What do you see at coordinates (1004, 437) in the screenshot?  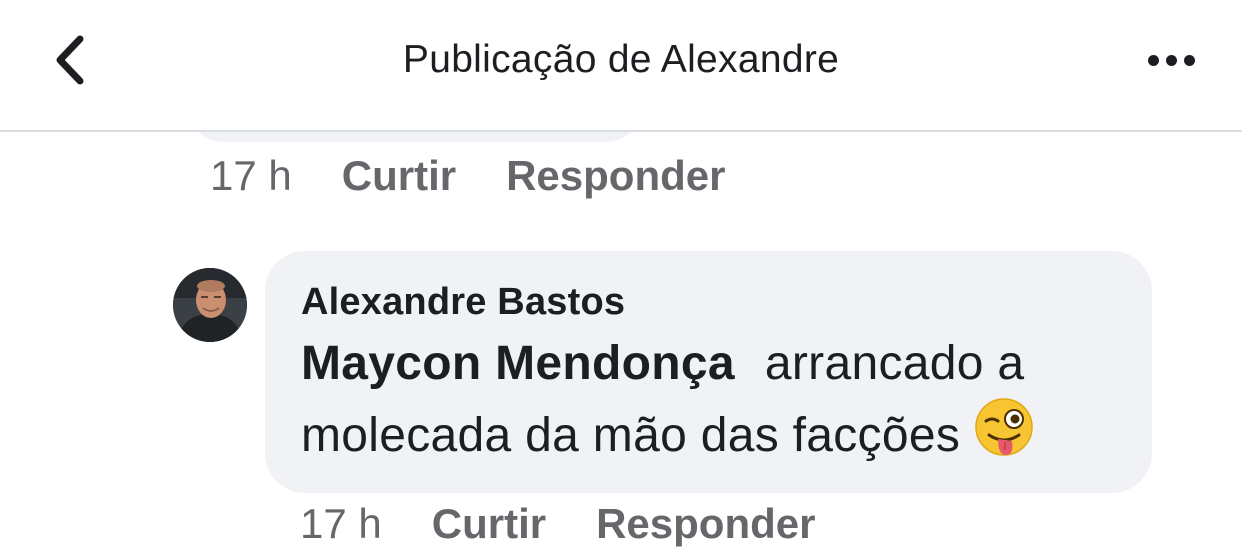 I see `winking-face-with-tongue-icon` at bounding box center [1004, 437].